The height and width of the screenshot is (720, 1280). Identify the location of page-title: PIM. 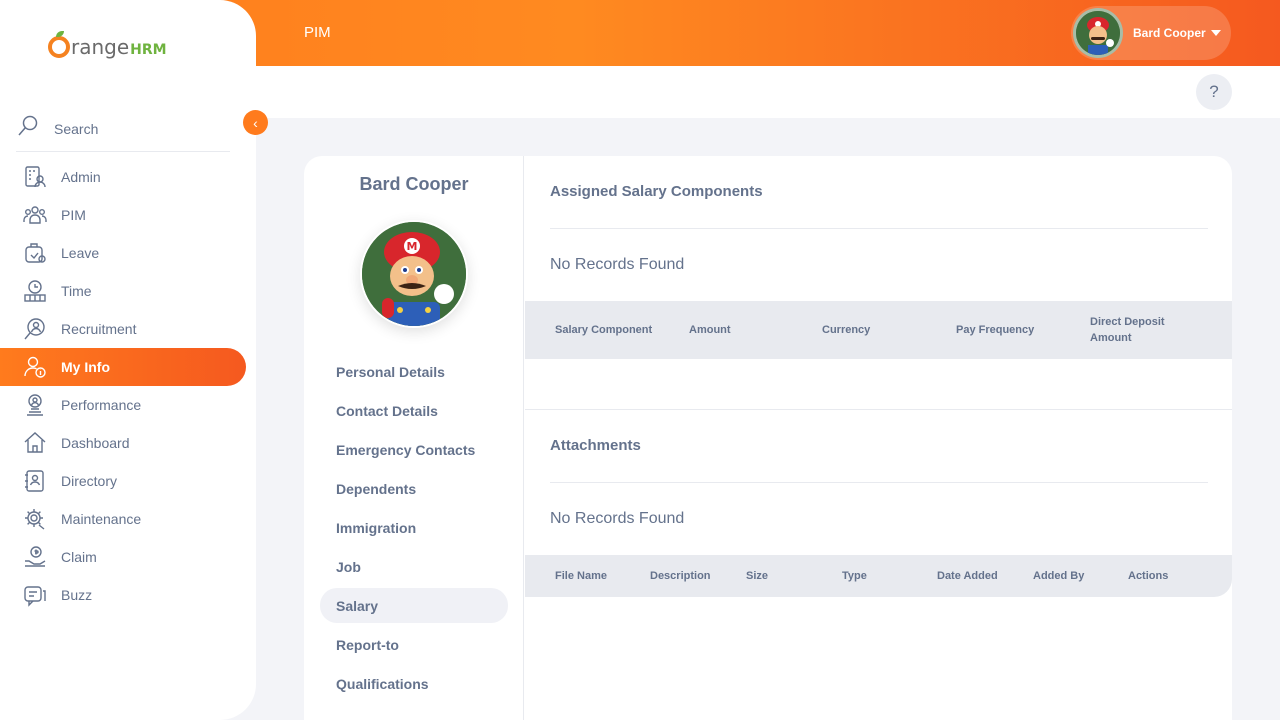
(317, 32).